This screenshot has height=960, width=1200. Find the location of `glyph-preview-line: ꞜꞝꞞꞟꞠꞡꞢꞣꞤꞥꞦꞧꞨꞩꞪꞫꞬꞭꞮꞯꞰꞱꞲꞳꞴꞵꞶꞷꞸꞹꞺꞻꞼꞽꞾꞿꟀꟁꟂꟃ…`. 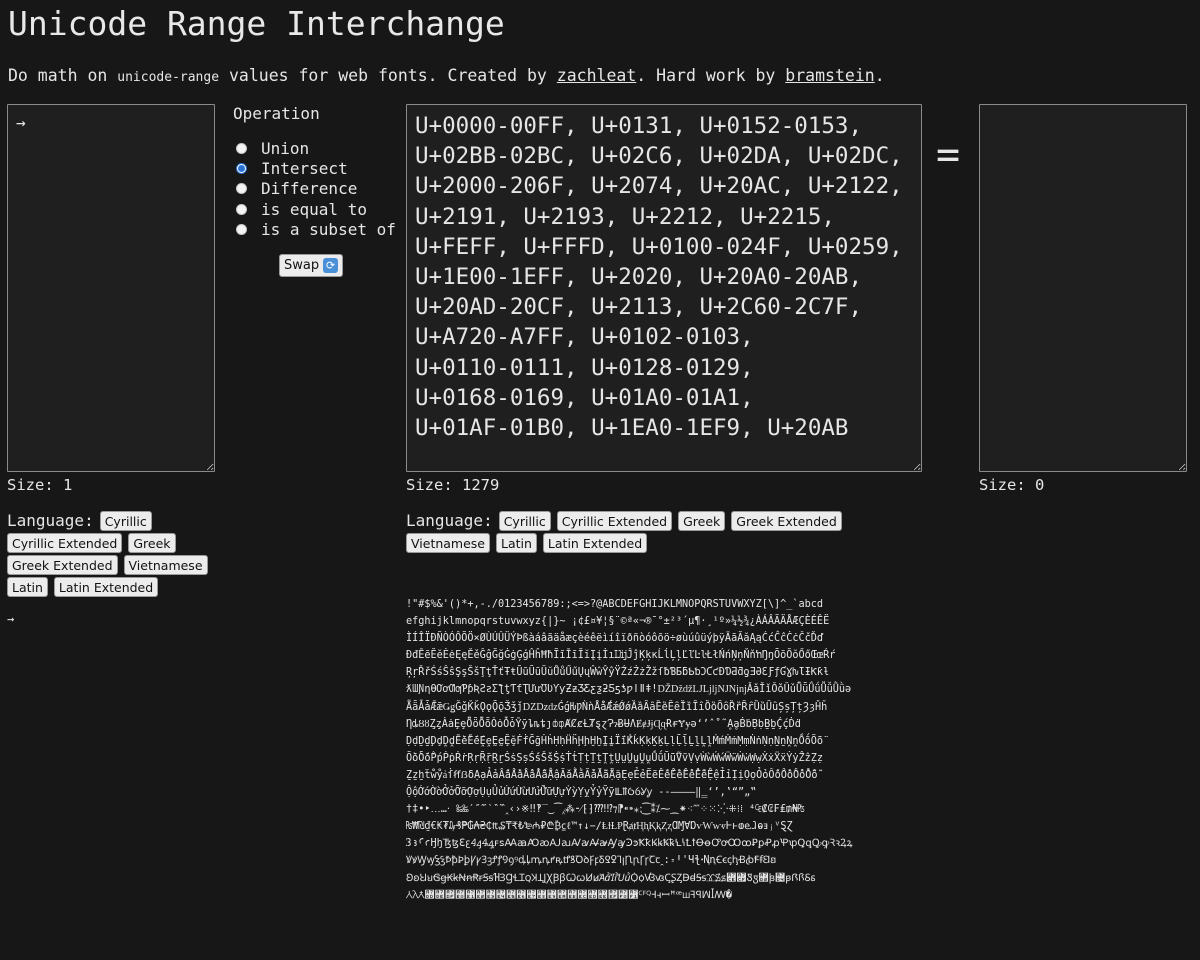

glyph-preview-line: ꞜꞝꞞꞟꞠꞡꞢꞣꞤꞥꞦꞧꞨꞩꞪꞫꞬꞭꞮꞯꞰꞱꞲꞳꞴꞵꞶꞷꞸꞹꞺꞻꞼꞽꞾꞿꟀꟁꟂꟃ… is located at coordinates (611, 878).